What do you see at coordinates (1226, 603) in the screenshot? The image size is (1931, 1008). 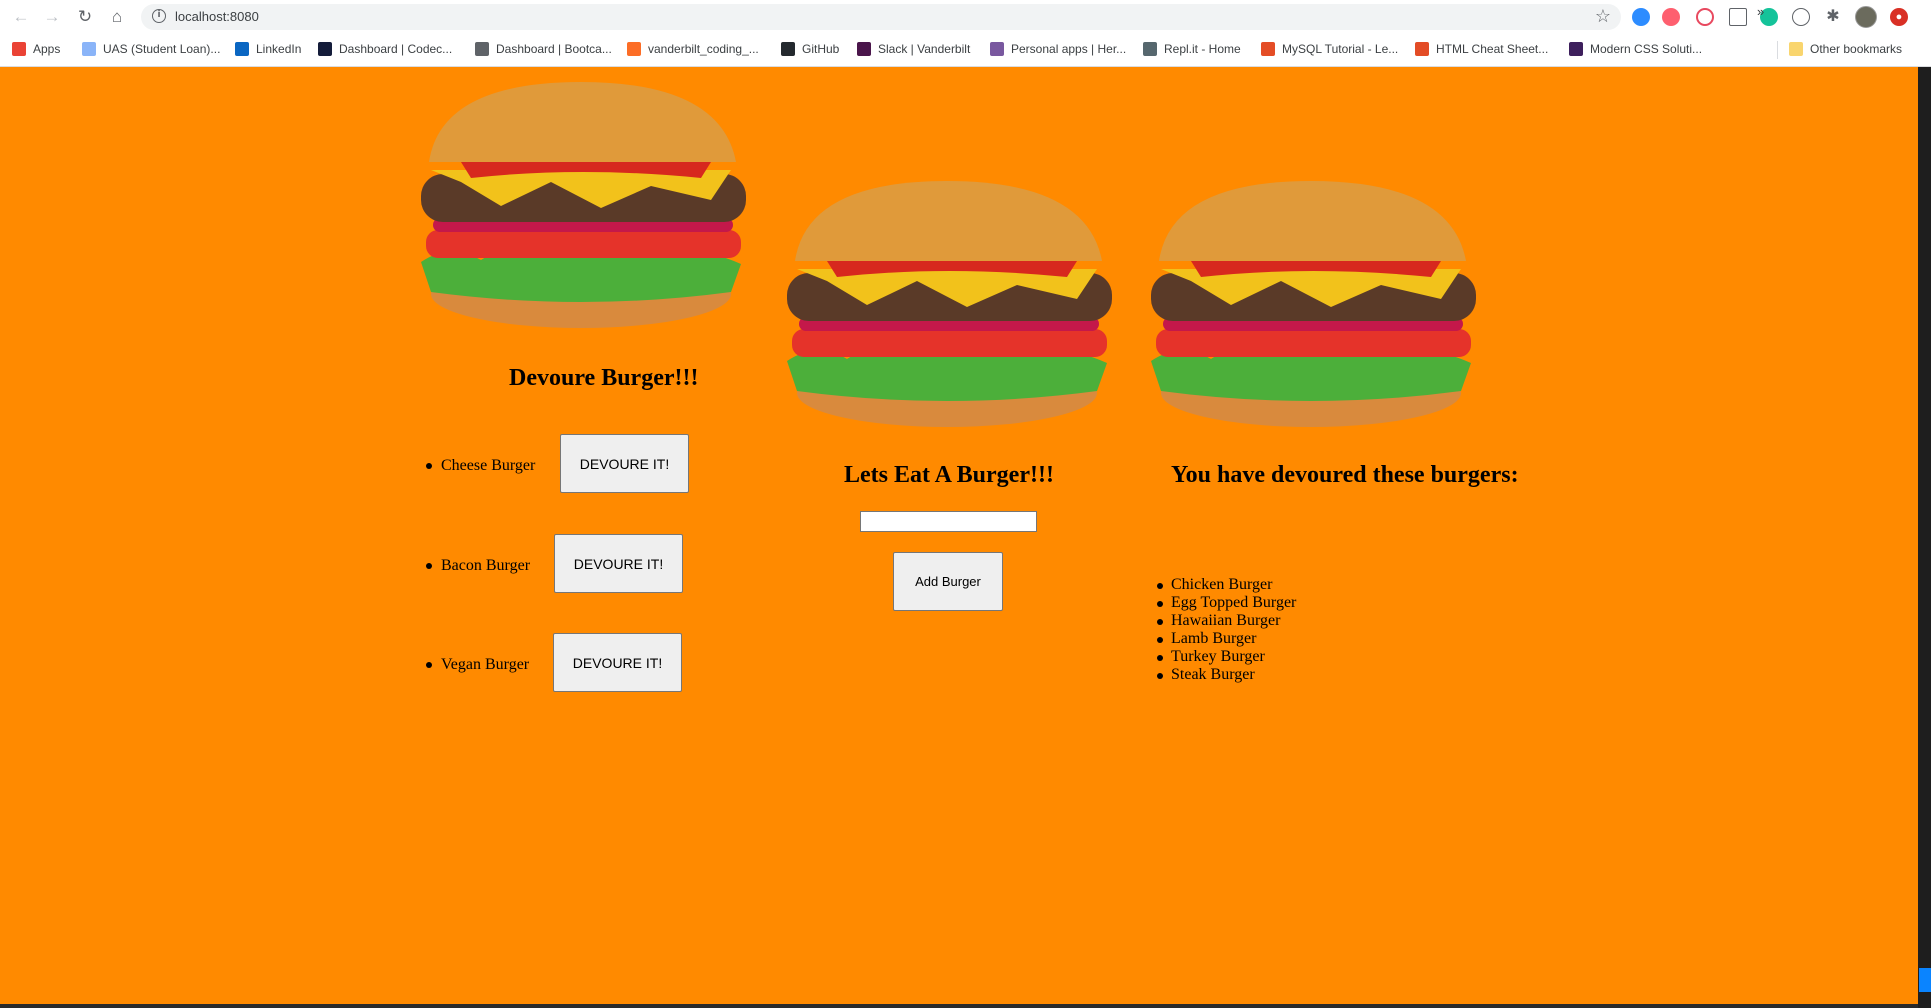 I see `devoured-list-item: Egg Topped Burger` at bounding box center [1226, 603].